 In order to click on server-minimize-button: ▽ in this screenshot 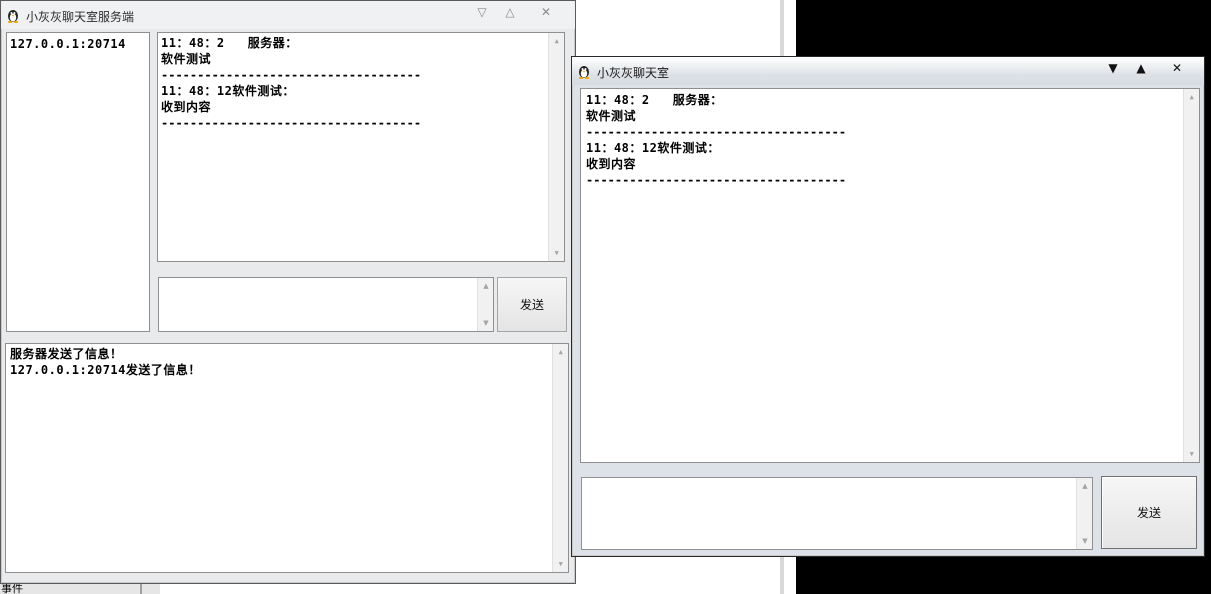, I will do `click(482, 12)`.